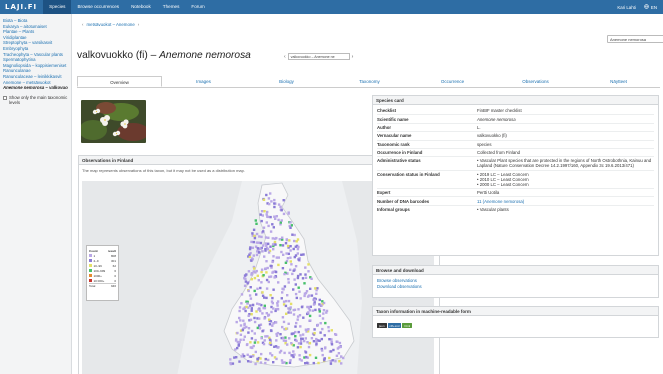  What do you see at coordinates (515, 287) in the screenshot?
I see `download-observations-link: Download observations` at bounding box center [515, 287].